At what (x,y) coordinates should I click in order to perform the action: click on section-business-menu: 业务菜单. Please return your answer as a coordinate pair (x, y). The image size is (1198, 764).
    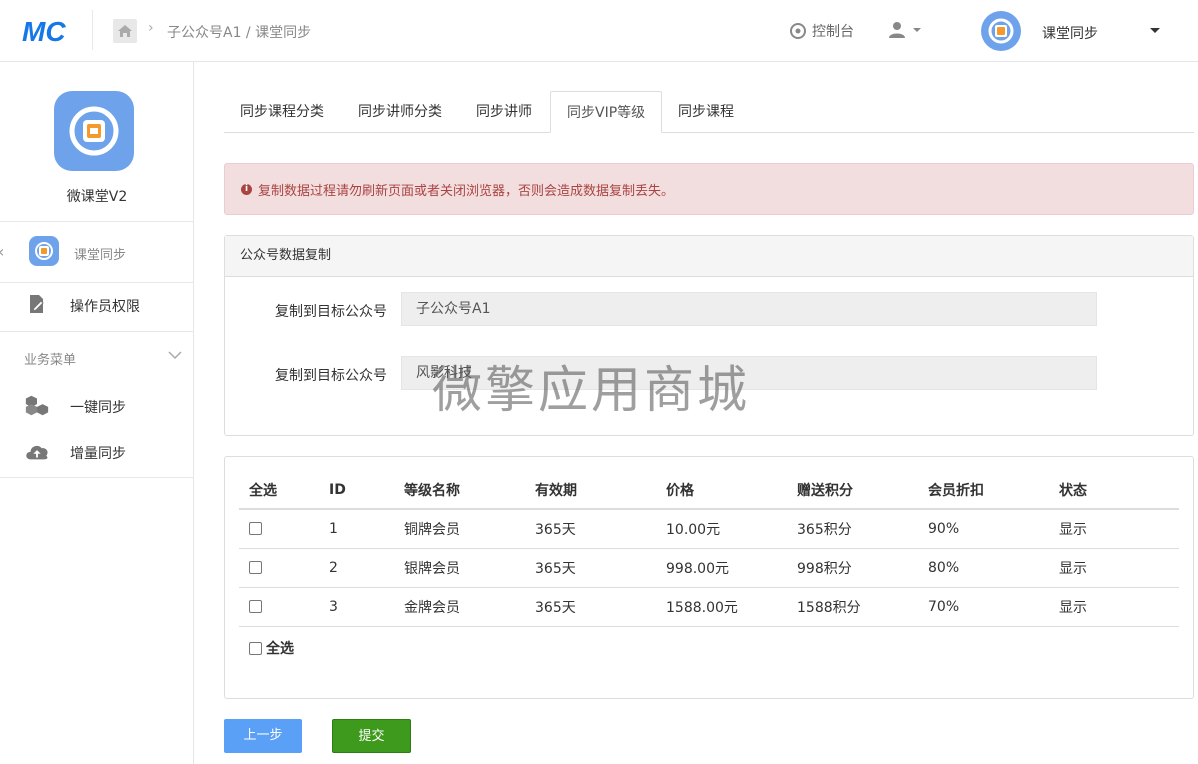
    Looking at the image, I should click on (50, 358).